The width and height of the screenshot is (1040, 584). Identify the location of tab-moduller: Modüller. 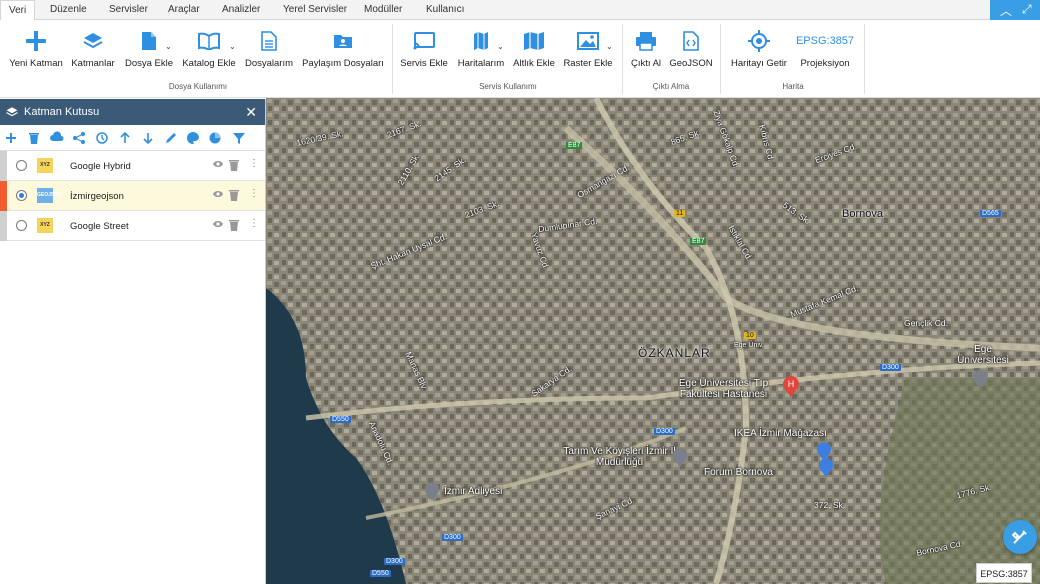
(383, 10).